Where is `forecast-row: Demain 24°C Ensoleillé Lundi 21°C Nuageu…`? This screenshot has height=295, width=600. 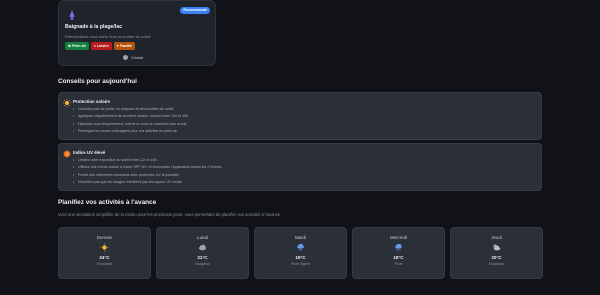 forecast-row: Demain 24°C Ensoleillé Lundi 21°C Nuageu… is located at coordinates (300, 253).